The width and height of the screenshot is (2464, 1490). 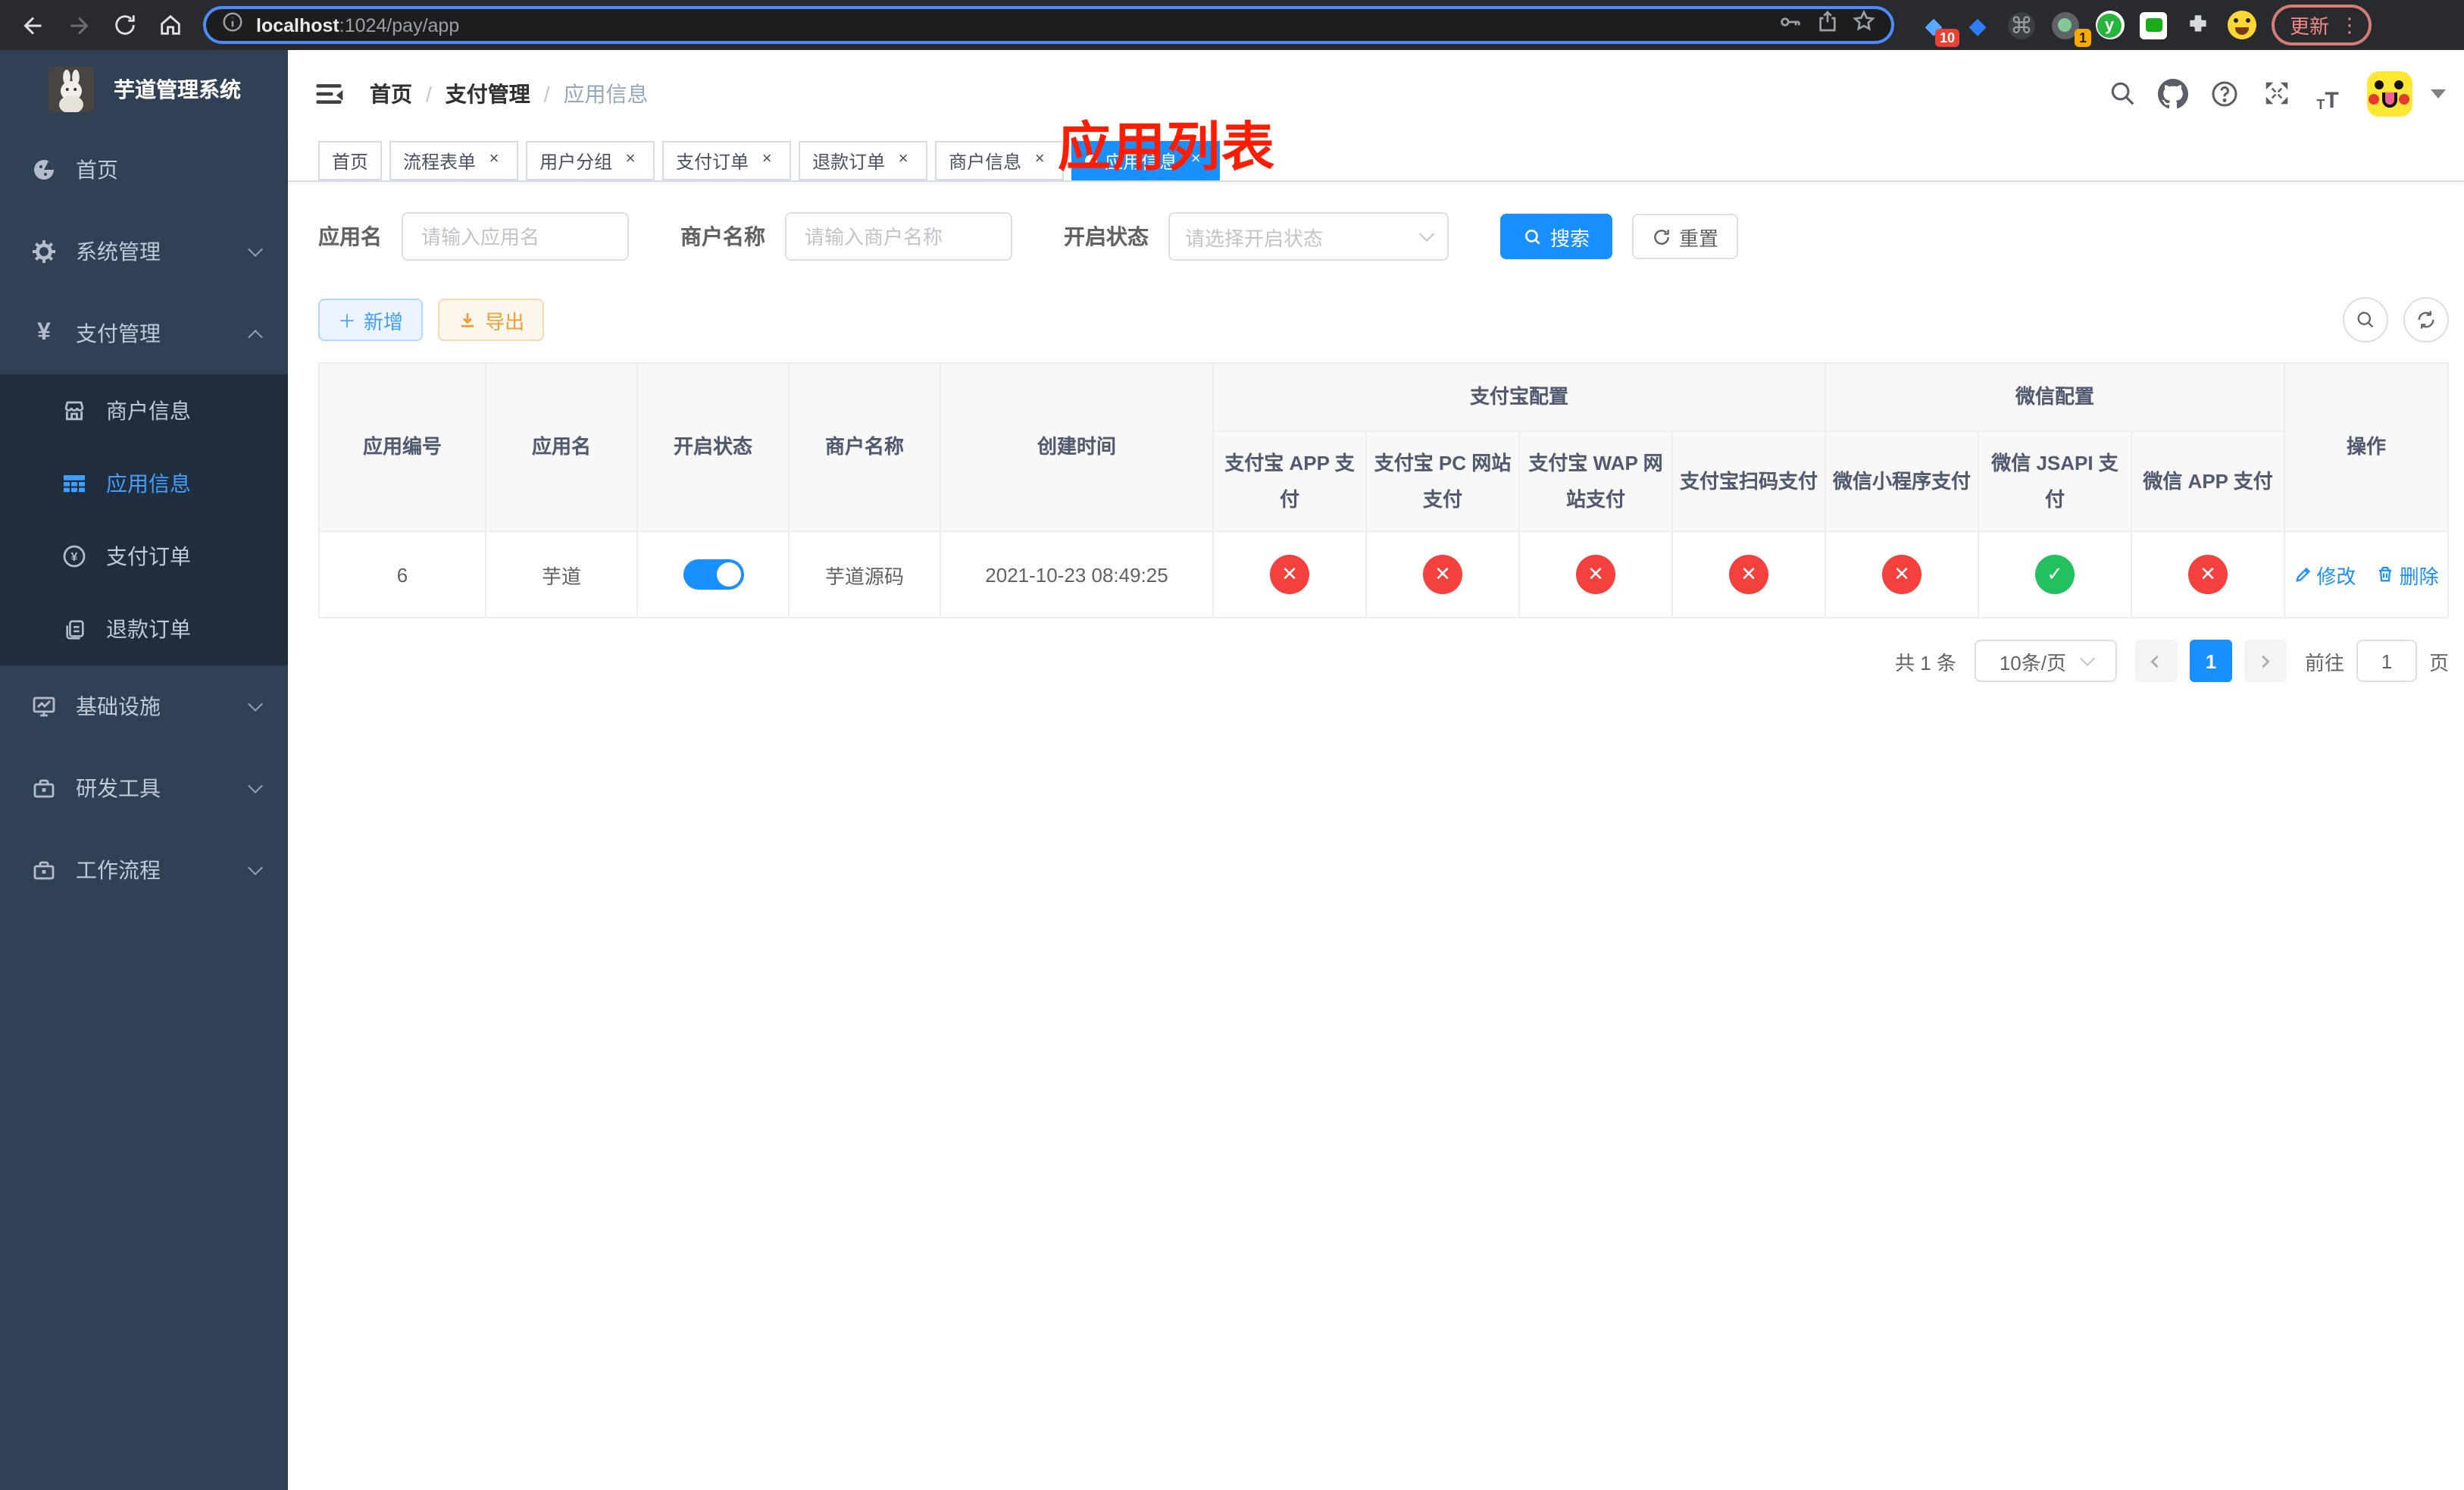 What do you see at coordinates (1925, 663) in the screenshot?
I see `pagination-total: 共 1 条` at bounding box center [1925, 663].